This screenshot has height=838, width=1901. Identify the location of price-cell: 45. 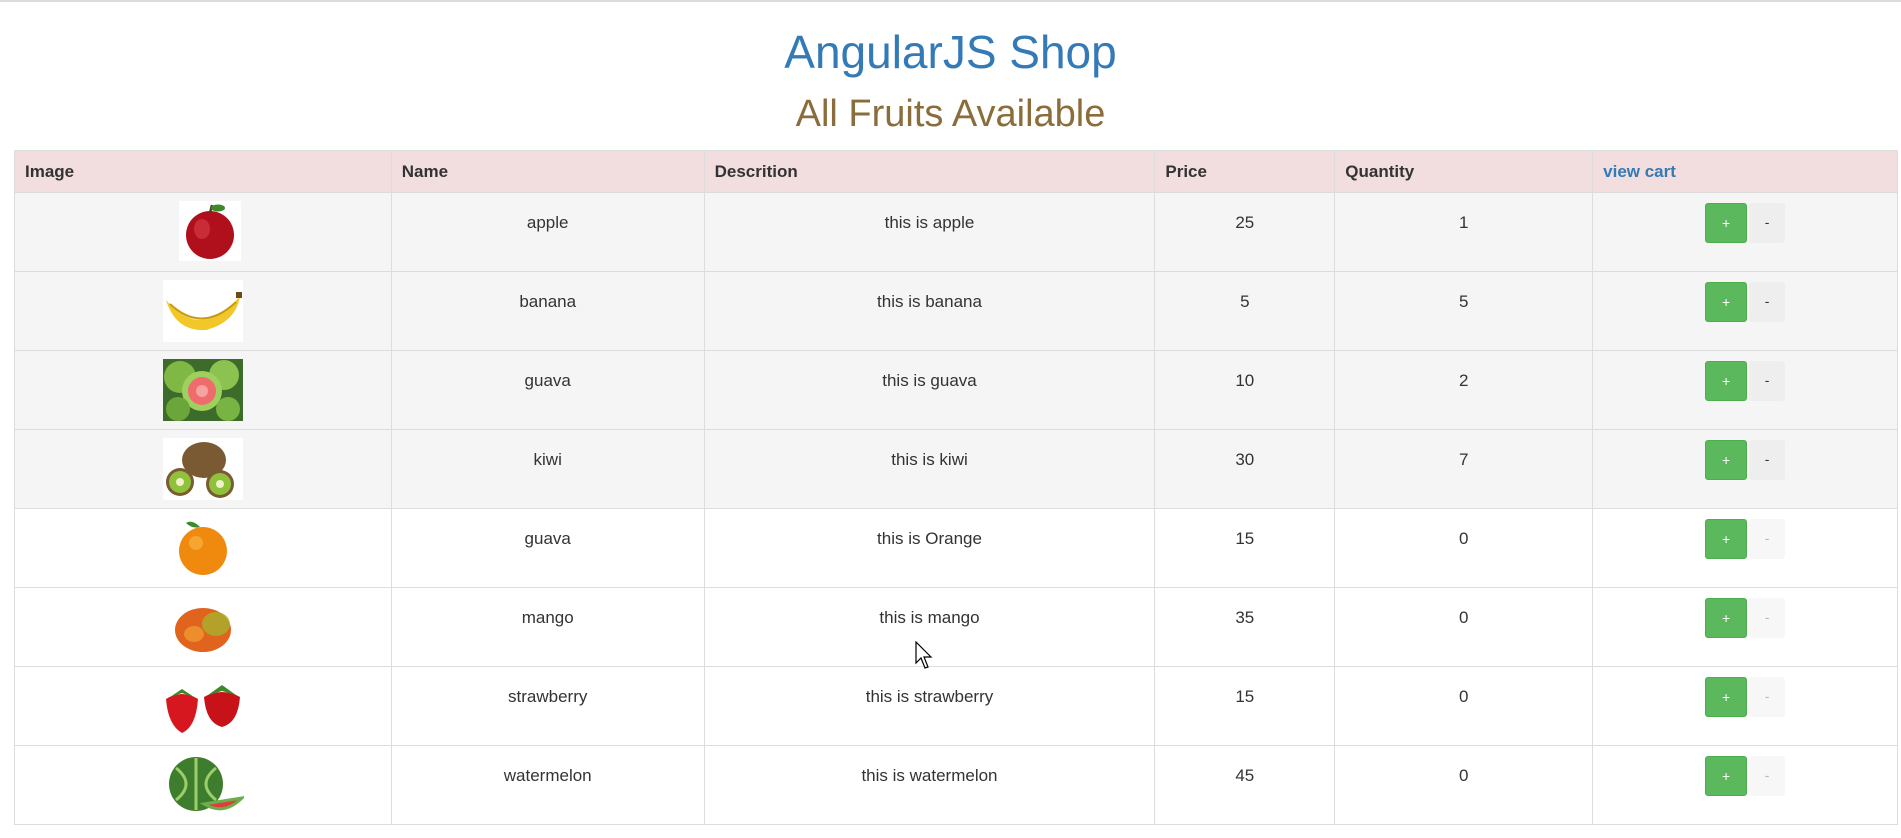
(1245, 785).